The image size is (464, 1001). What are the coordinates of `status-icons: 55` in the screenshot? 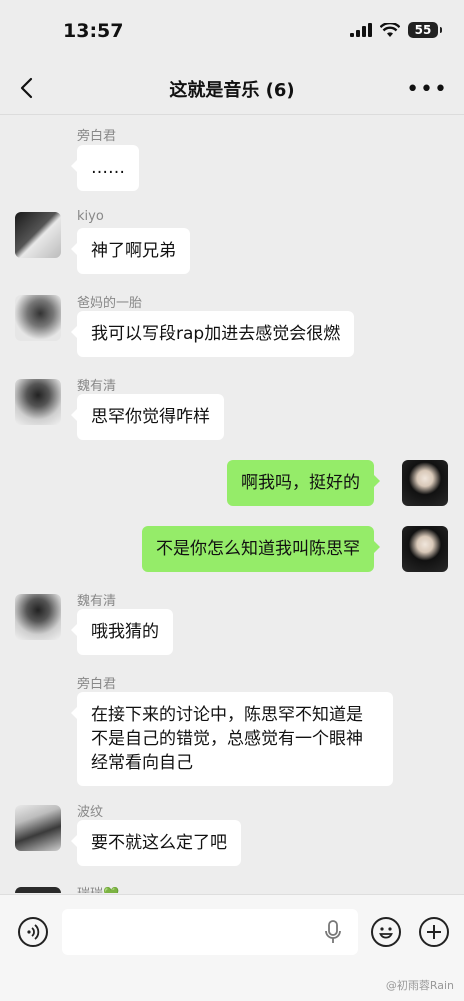 It's located at (396, 30).